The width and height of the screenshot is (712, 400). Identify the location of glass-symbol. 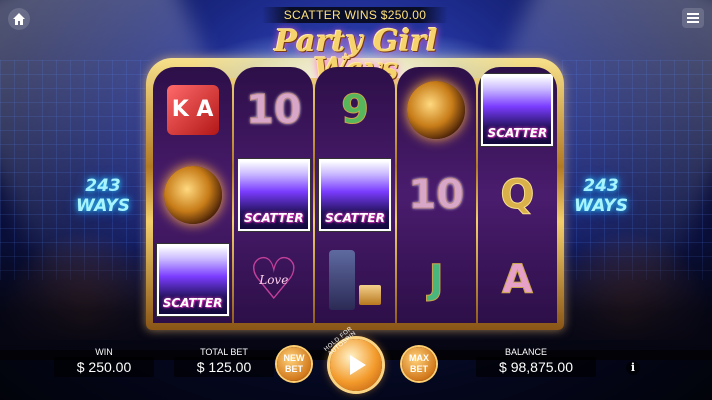
(369, 294).